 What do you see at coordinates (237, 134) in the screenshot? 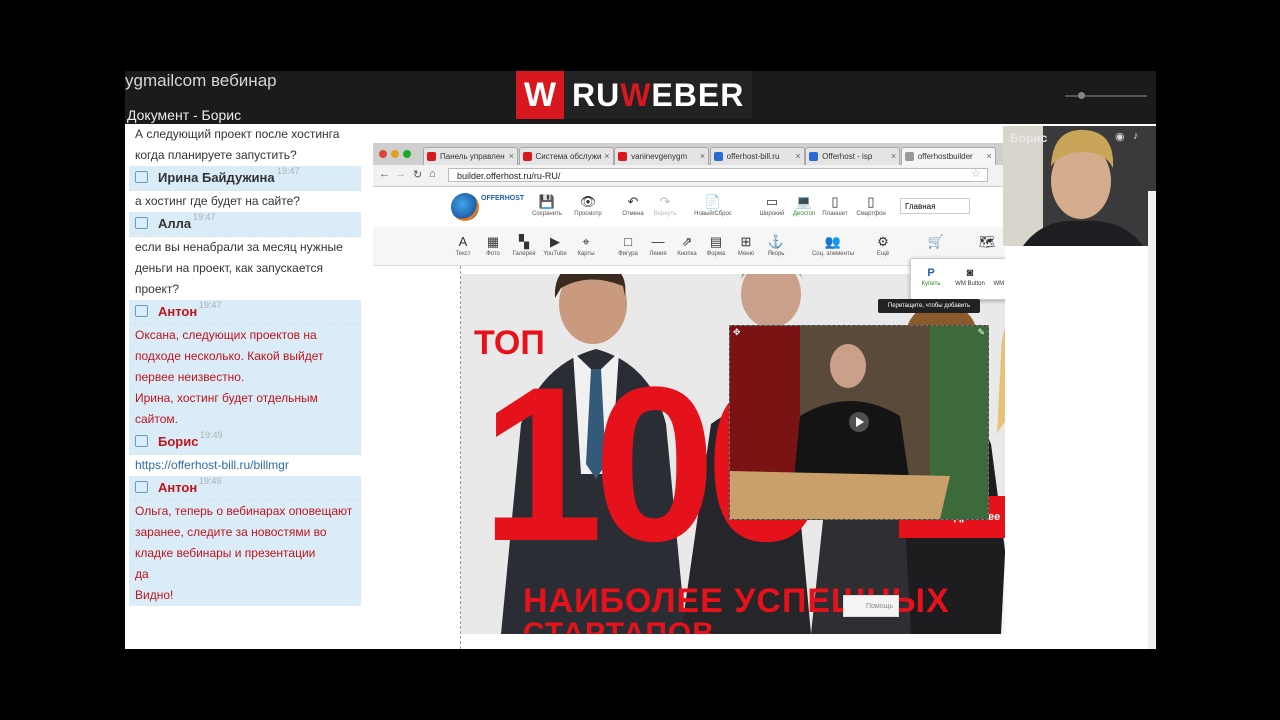
I see `chat-line: А следующий проект после хостинга` at bounding box center [237, 134].